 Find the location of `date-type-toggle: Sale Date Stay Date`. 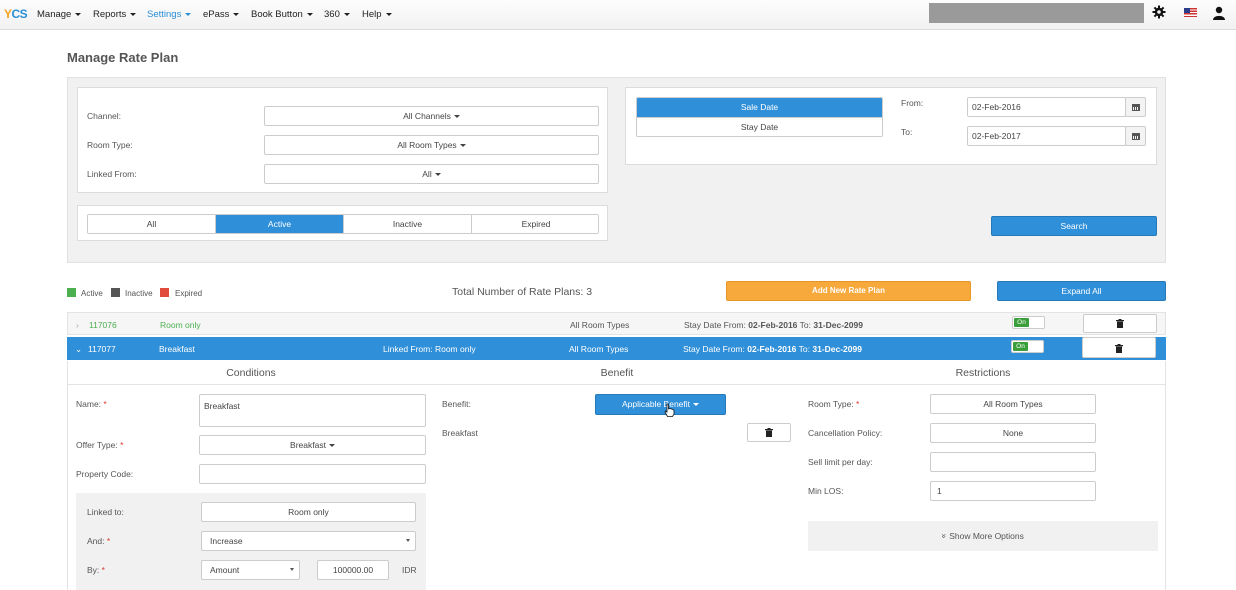

date-type-toggle: Sale Date Stay Date is located at coordinates (759, 117).